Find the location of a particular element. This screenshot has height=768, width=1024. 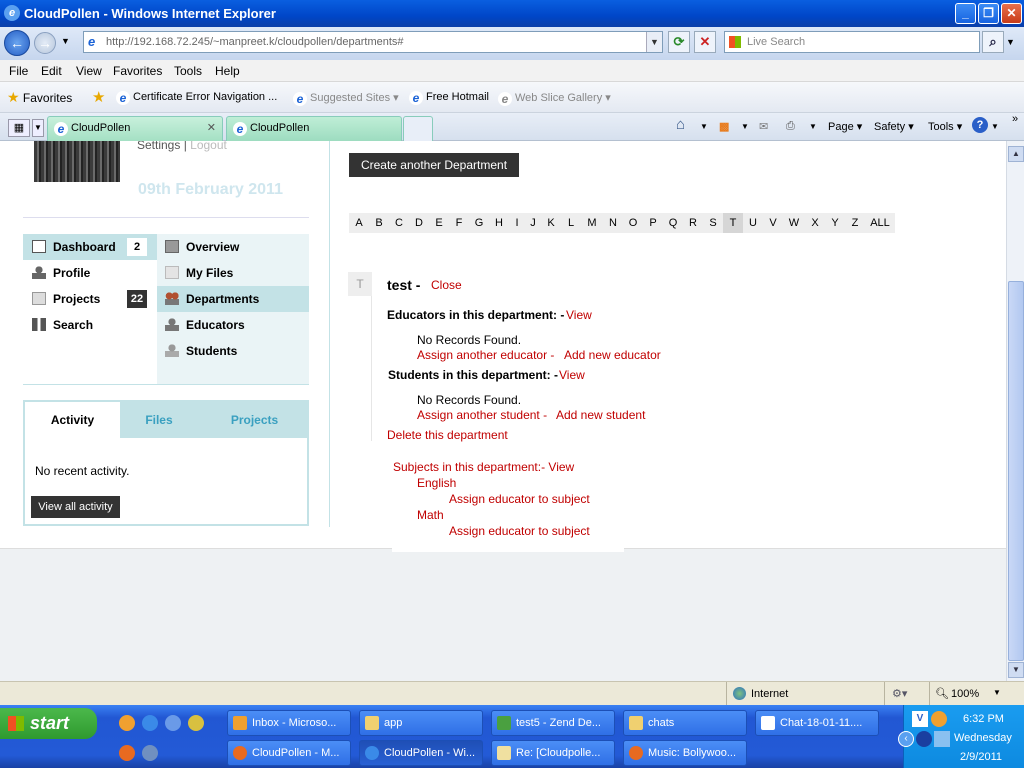

close-window-button: ✕ is located at coordinates (1011, 13).